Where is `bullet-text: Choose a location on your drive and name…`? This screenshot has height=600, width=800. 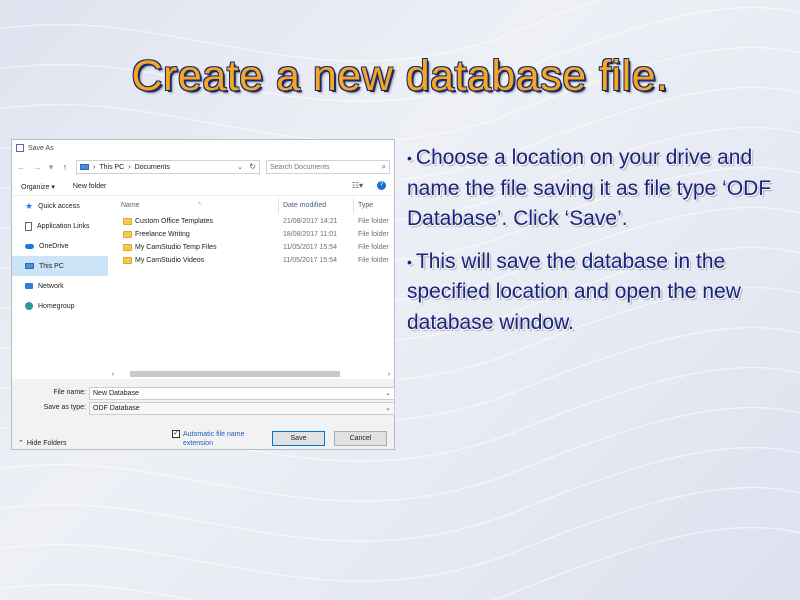
bullet-text: Choose a location on your drive and name… is located at coordinates (589, 188).